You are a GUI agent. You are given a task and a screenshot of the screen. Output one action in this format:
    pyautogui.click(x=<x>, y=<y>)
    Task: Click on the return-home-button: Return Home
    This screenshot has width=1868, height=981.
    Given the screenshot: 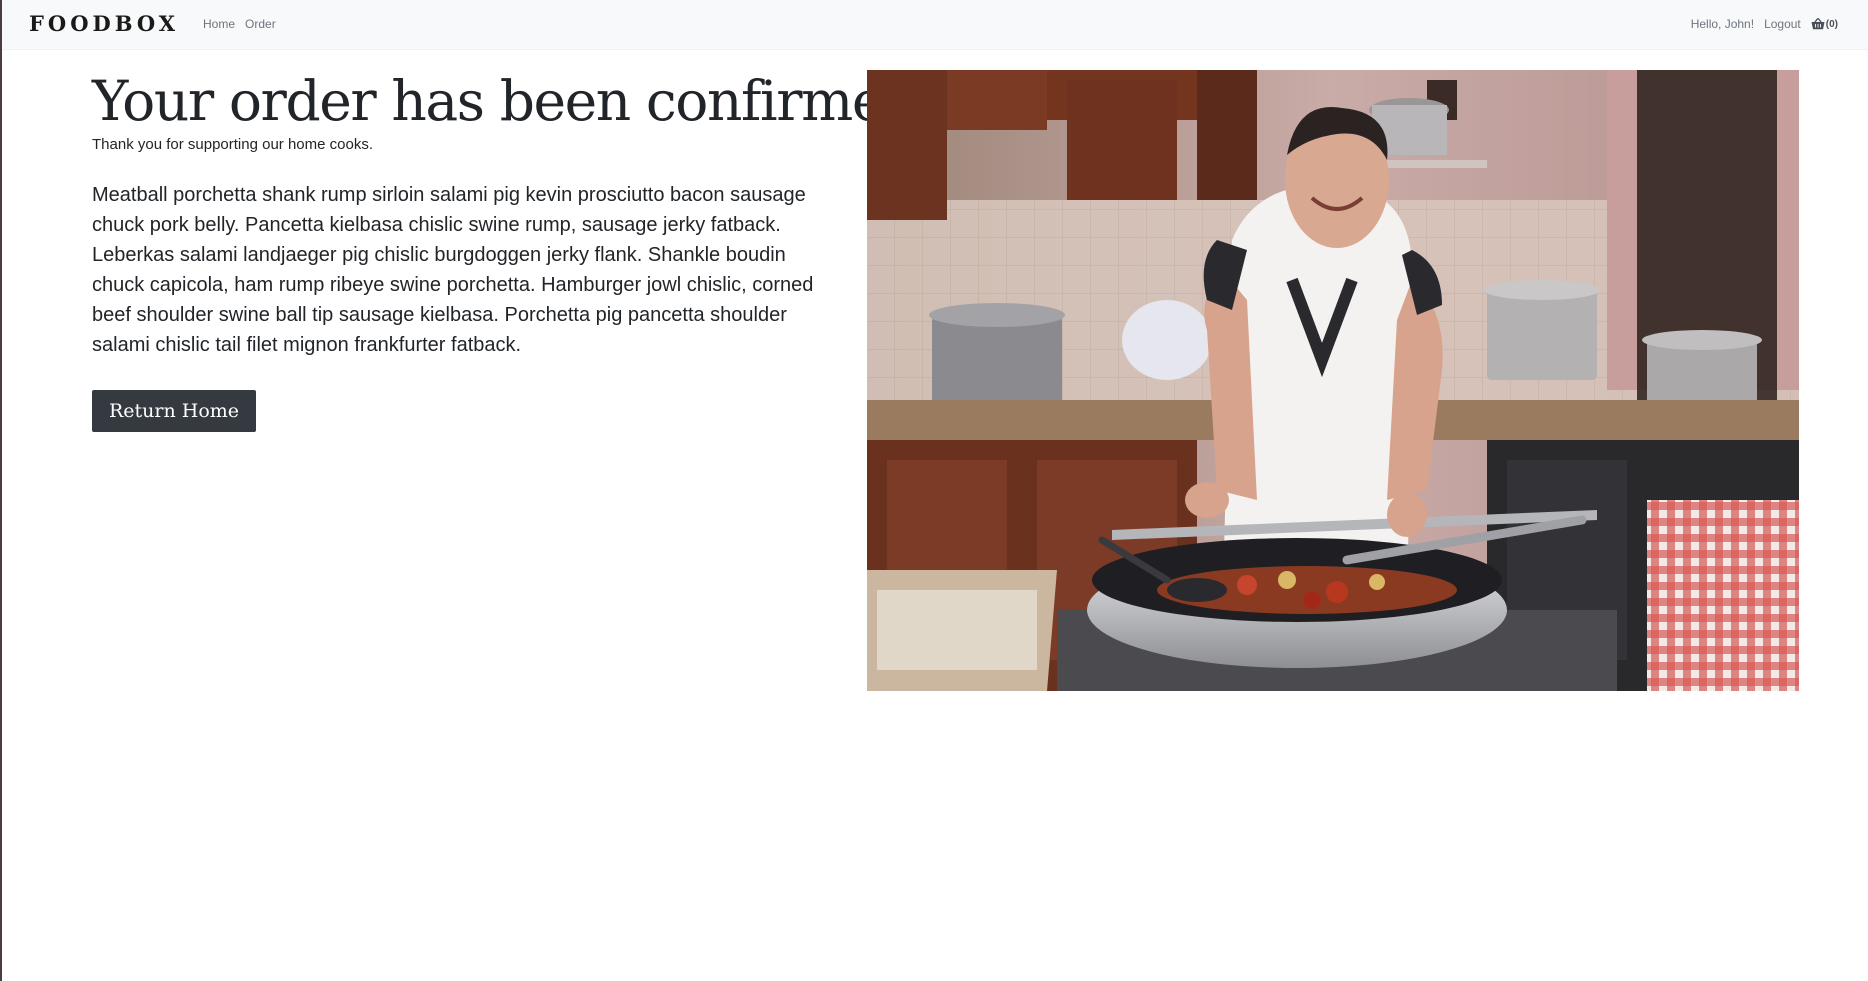 What is the action you would take?
    pyautogui.click(x=174, y=411)
    